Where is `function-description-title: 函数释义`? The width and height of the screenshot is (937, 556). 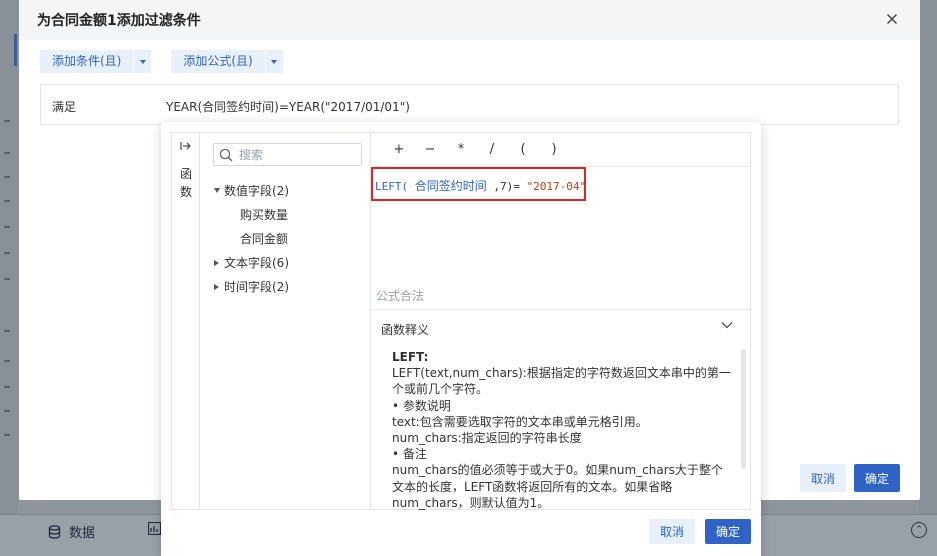
function-description-title: 函数释义 is located at coordinates (405, 330).